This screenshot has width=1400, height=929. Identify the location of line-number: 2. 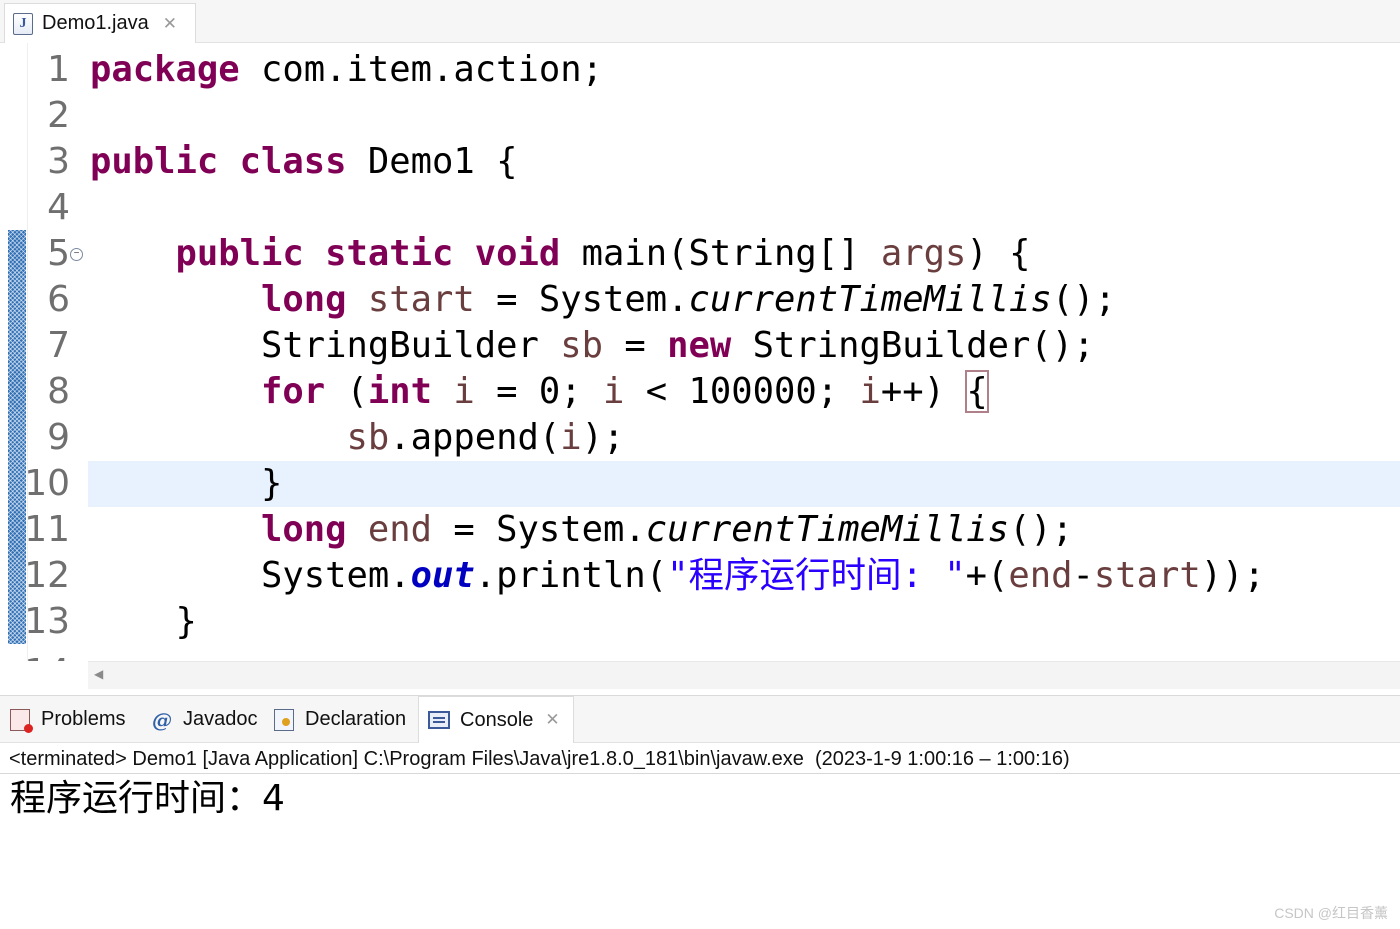
(58, 115).